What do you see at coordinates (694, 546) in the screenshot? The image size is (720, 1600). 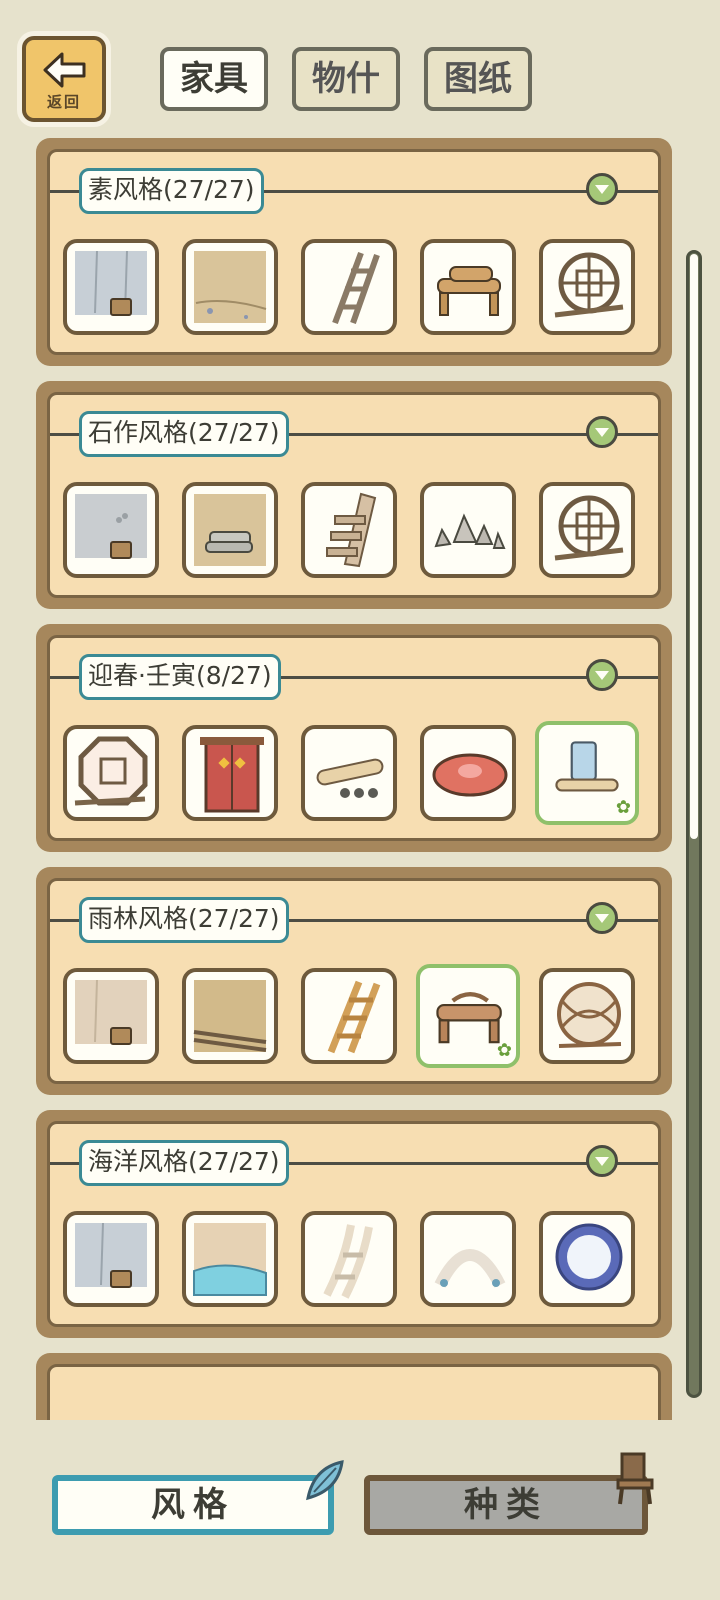 I see `scrollbar-thumb` at bounding box center [694, 546].